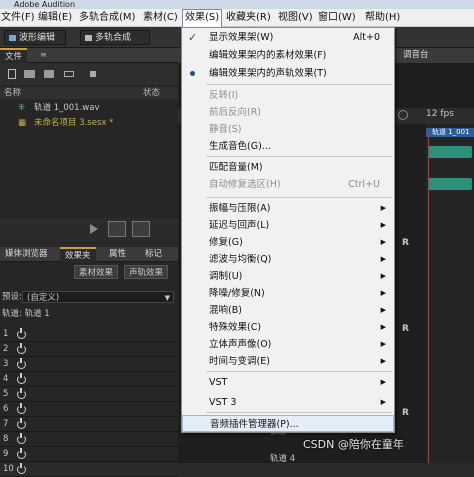 Image resolution: width=474 pixels, height=477 pixels. Describe the element at coordinates (288, 242) in the screenshot. I see `menu-item: 修复(G) ▶` at that location.